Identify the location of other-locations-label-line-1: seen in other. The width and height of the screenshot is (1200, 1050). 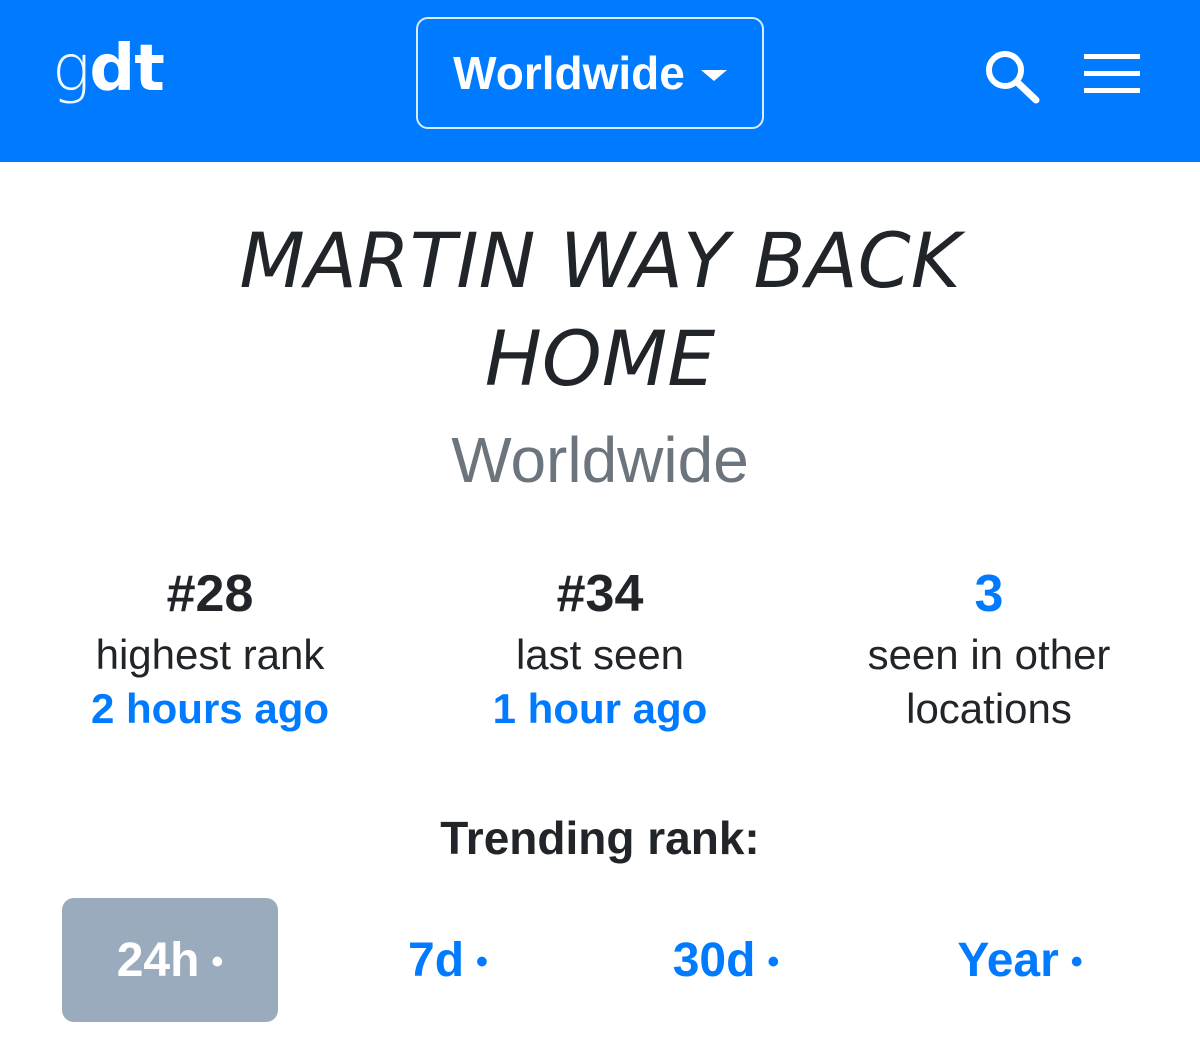
(989, 654).